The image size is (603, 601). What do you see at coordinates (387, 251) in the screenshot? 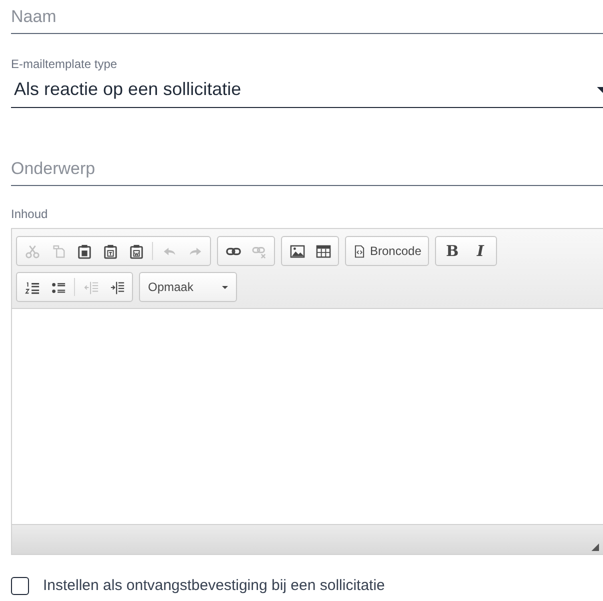
I see `source-button: Broncode` at bounding box center [387, 251].